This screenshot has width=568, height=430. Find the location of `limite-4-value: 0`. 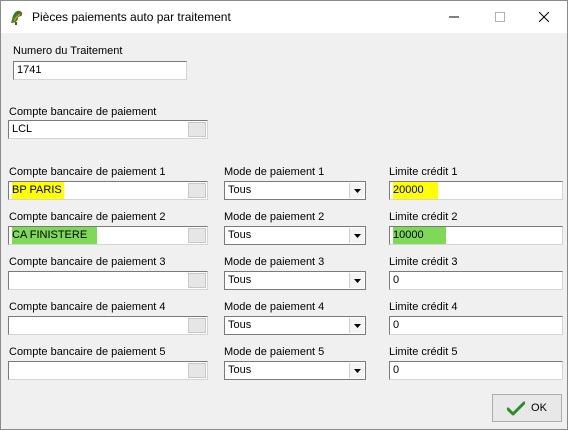

limite-4-value: 0 is located at coordinates (396, 325).